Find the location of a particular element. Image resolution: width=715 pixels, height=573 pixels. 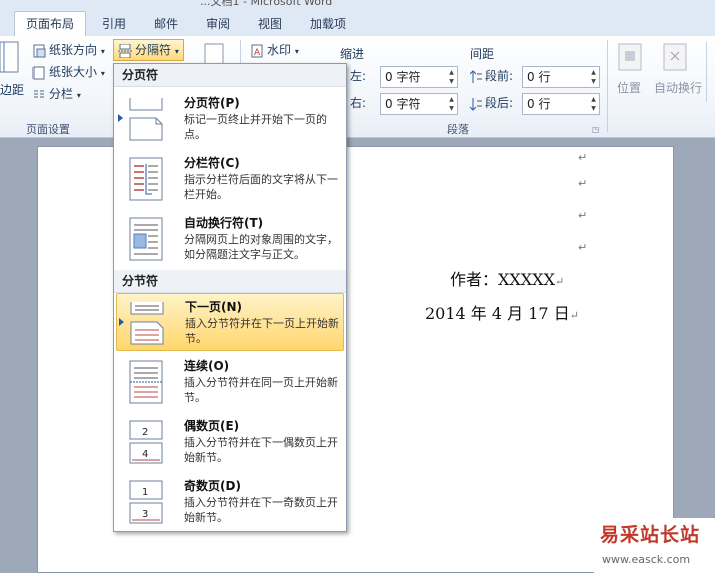

position-icon is located at coordinates (630, 57).